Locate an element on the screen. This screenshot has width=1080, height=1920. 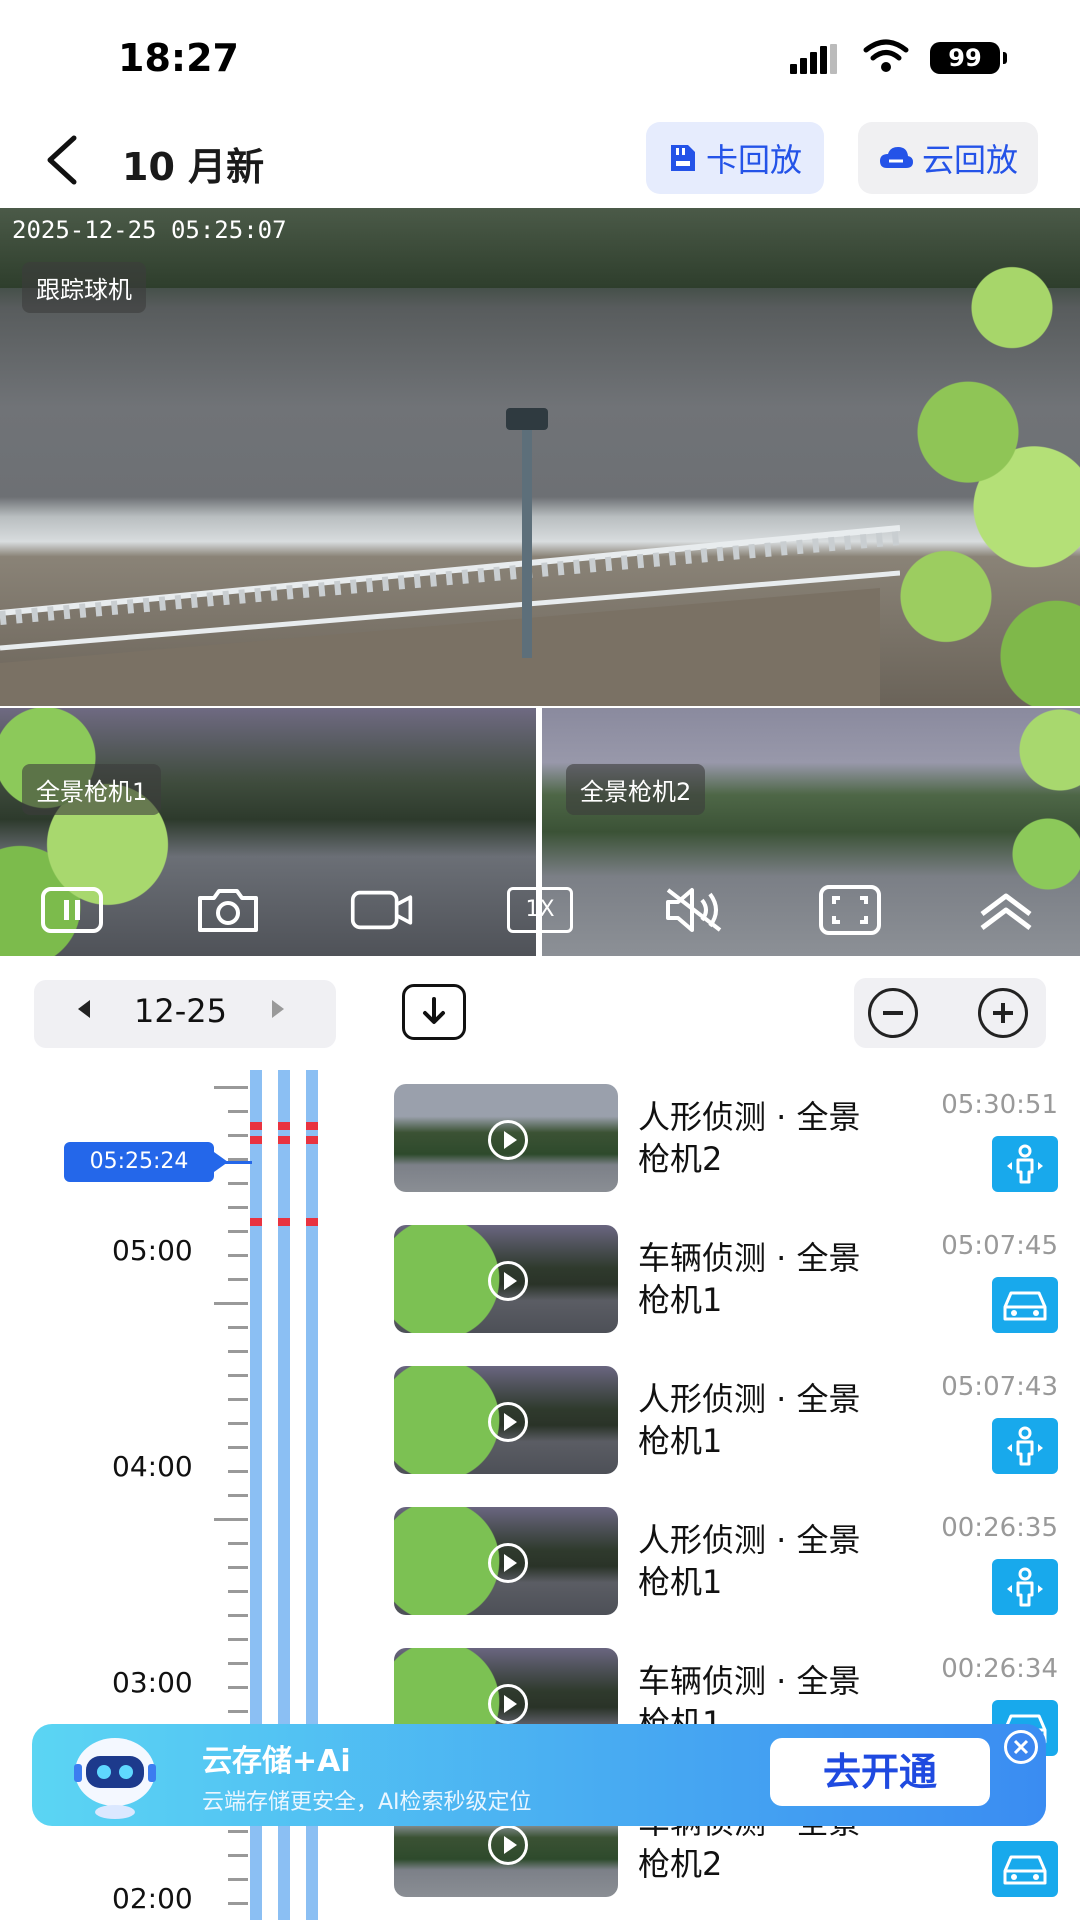
back-arrow-icon is located at coordinates (64, 160).